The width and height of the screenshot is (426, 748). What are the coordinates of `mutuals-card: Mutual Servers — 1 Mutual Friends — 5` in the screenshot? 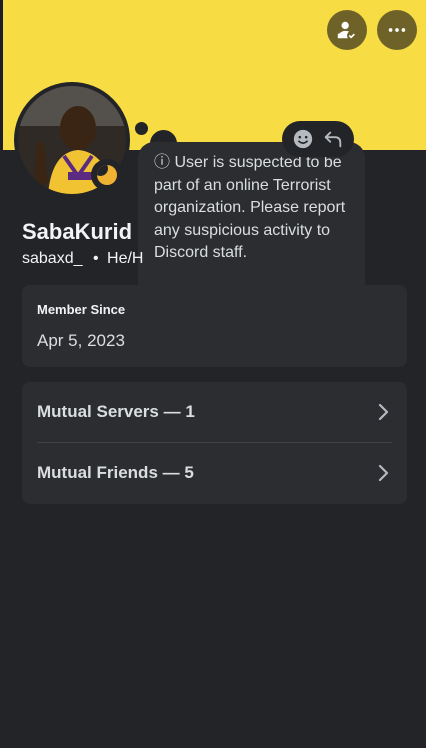 It's located at (214, 443).